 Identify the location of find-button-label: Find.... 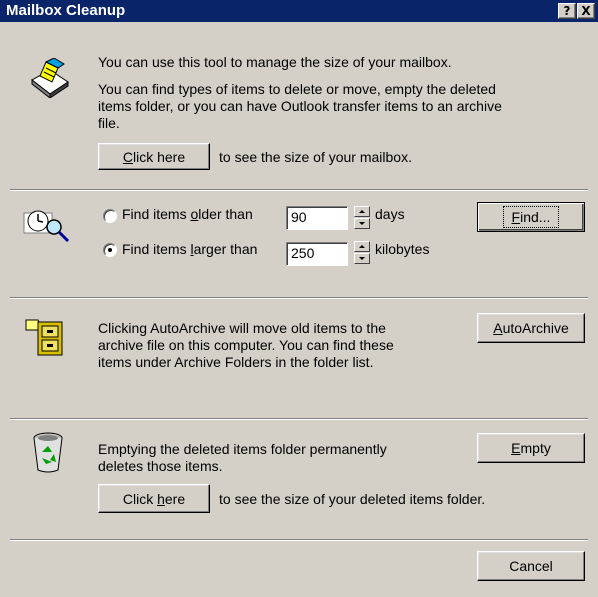
(531, 217).